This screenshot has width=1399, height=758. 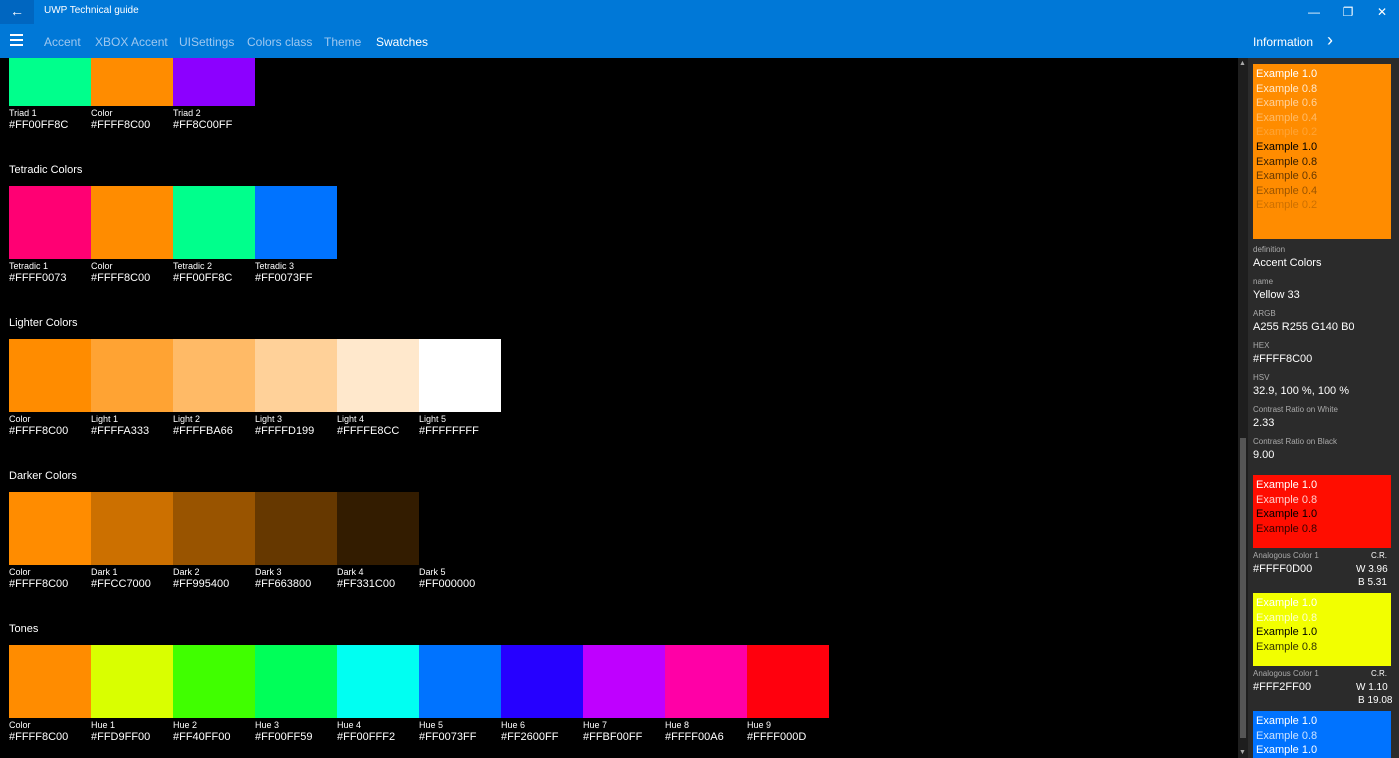 What do you see at coordinates (91, 10) in the screenshot?
I see `app-title: UWP Technical guide` at bounding box center [91, 10].